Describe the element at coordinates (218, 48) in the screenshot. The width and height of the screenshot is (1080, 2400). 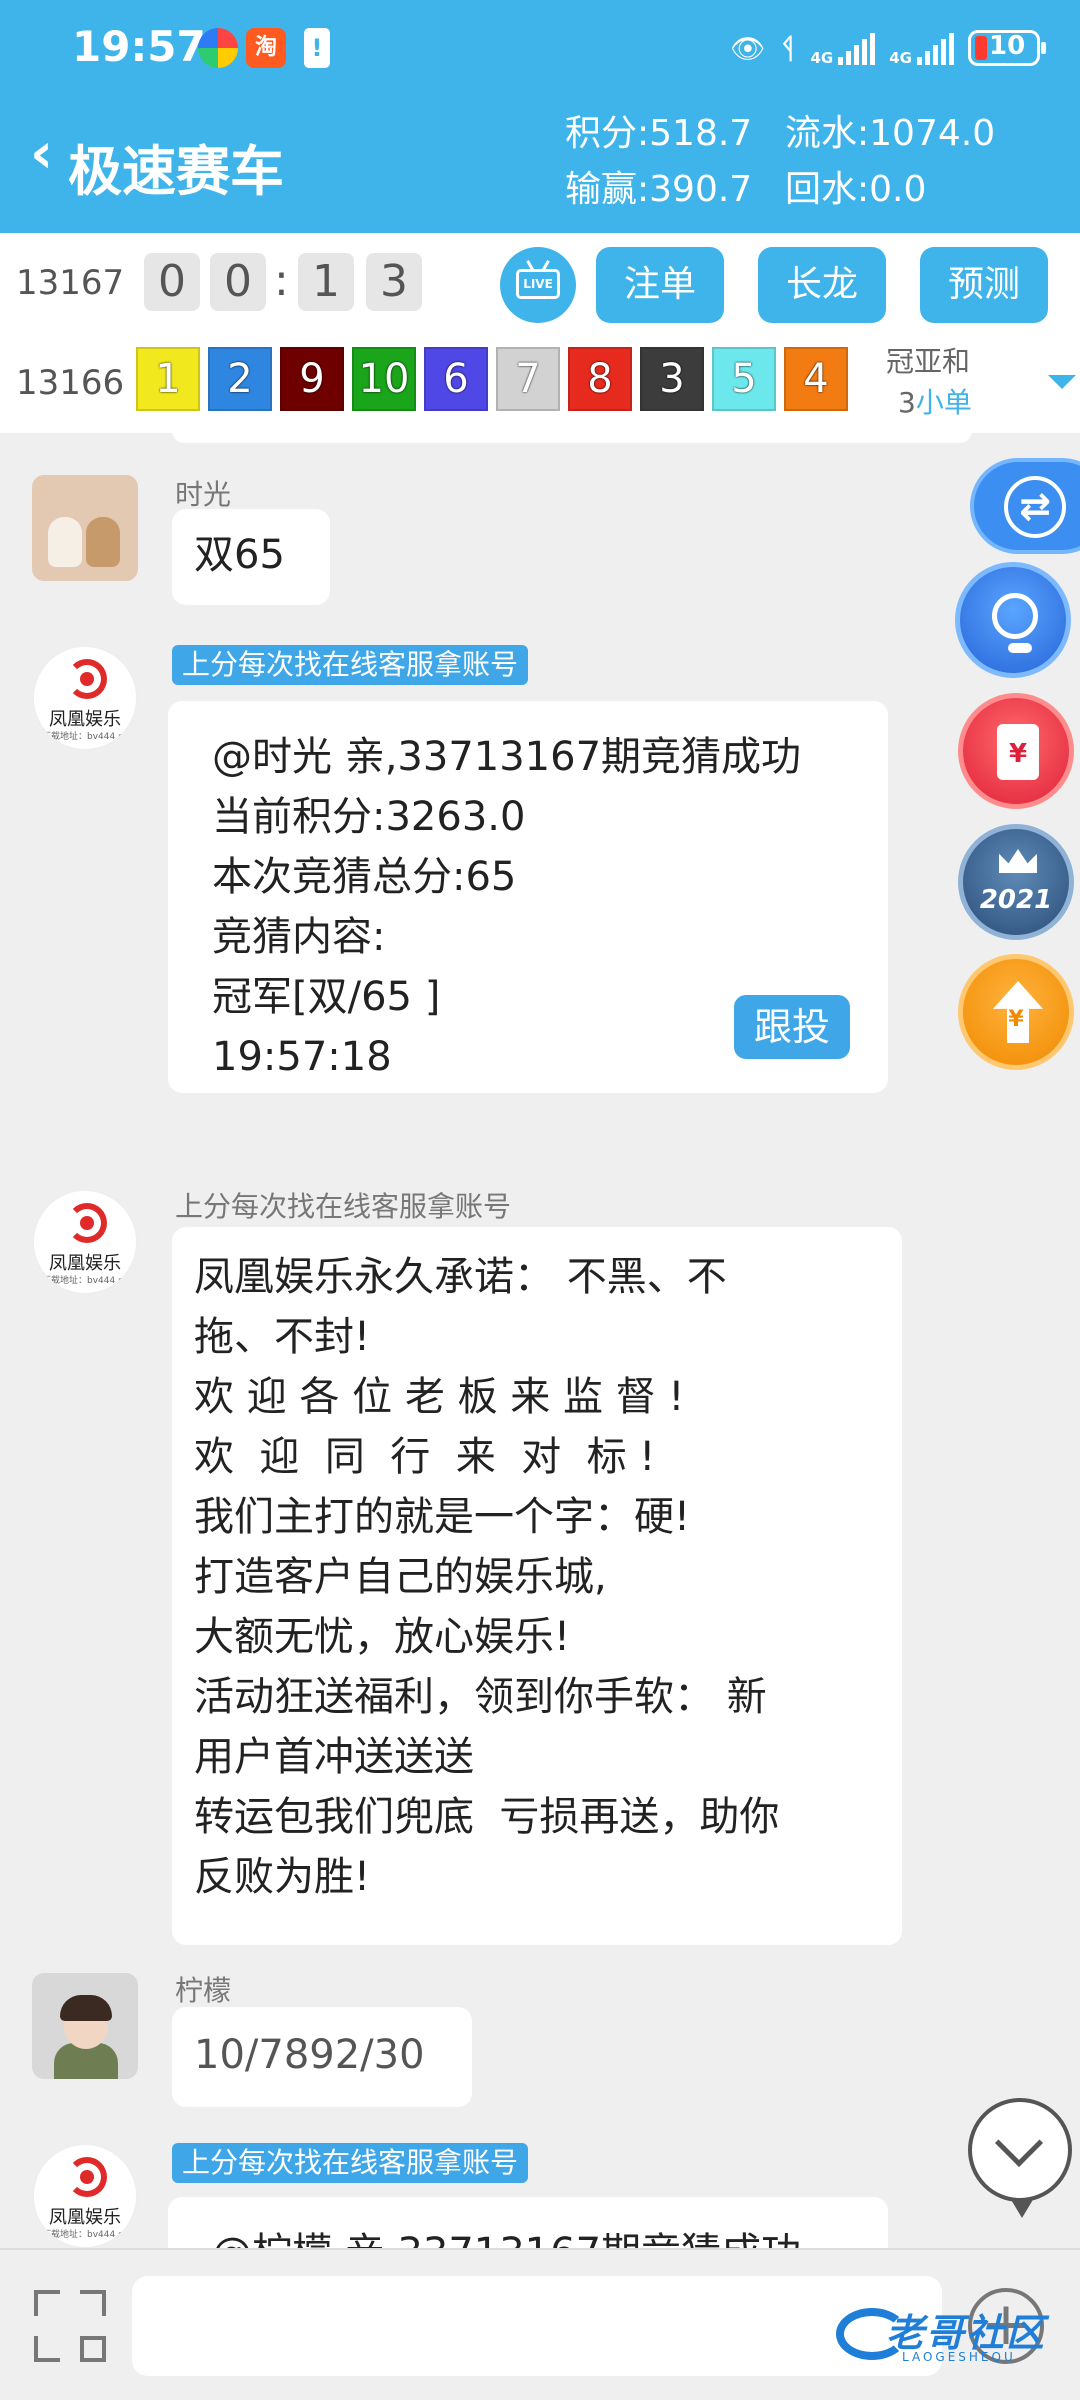
I see `app-notification-icon` at that location.